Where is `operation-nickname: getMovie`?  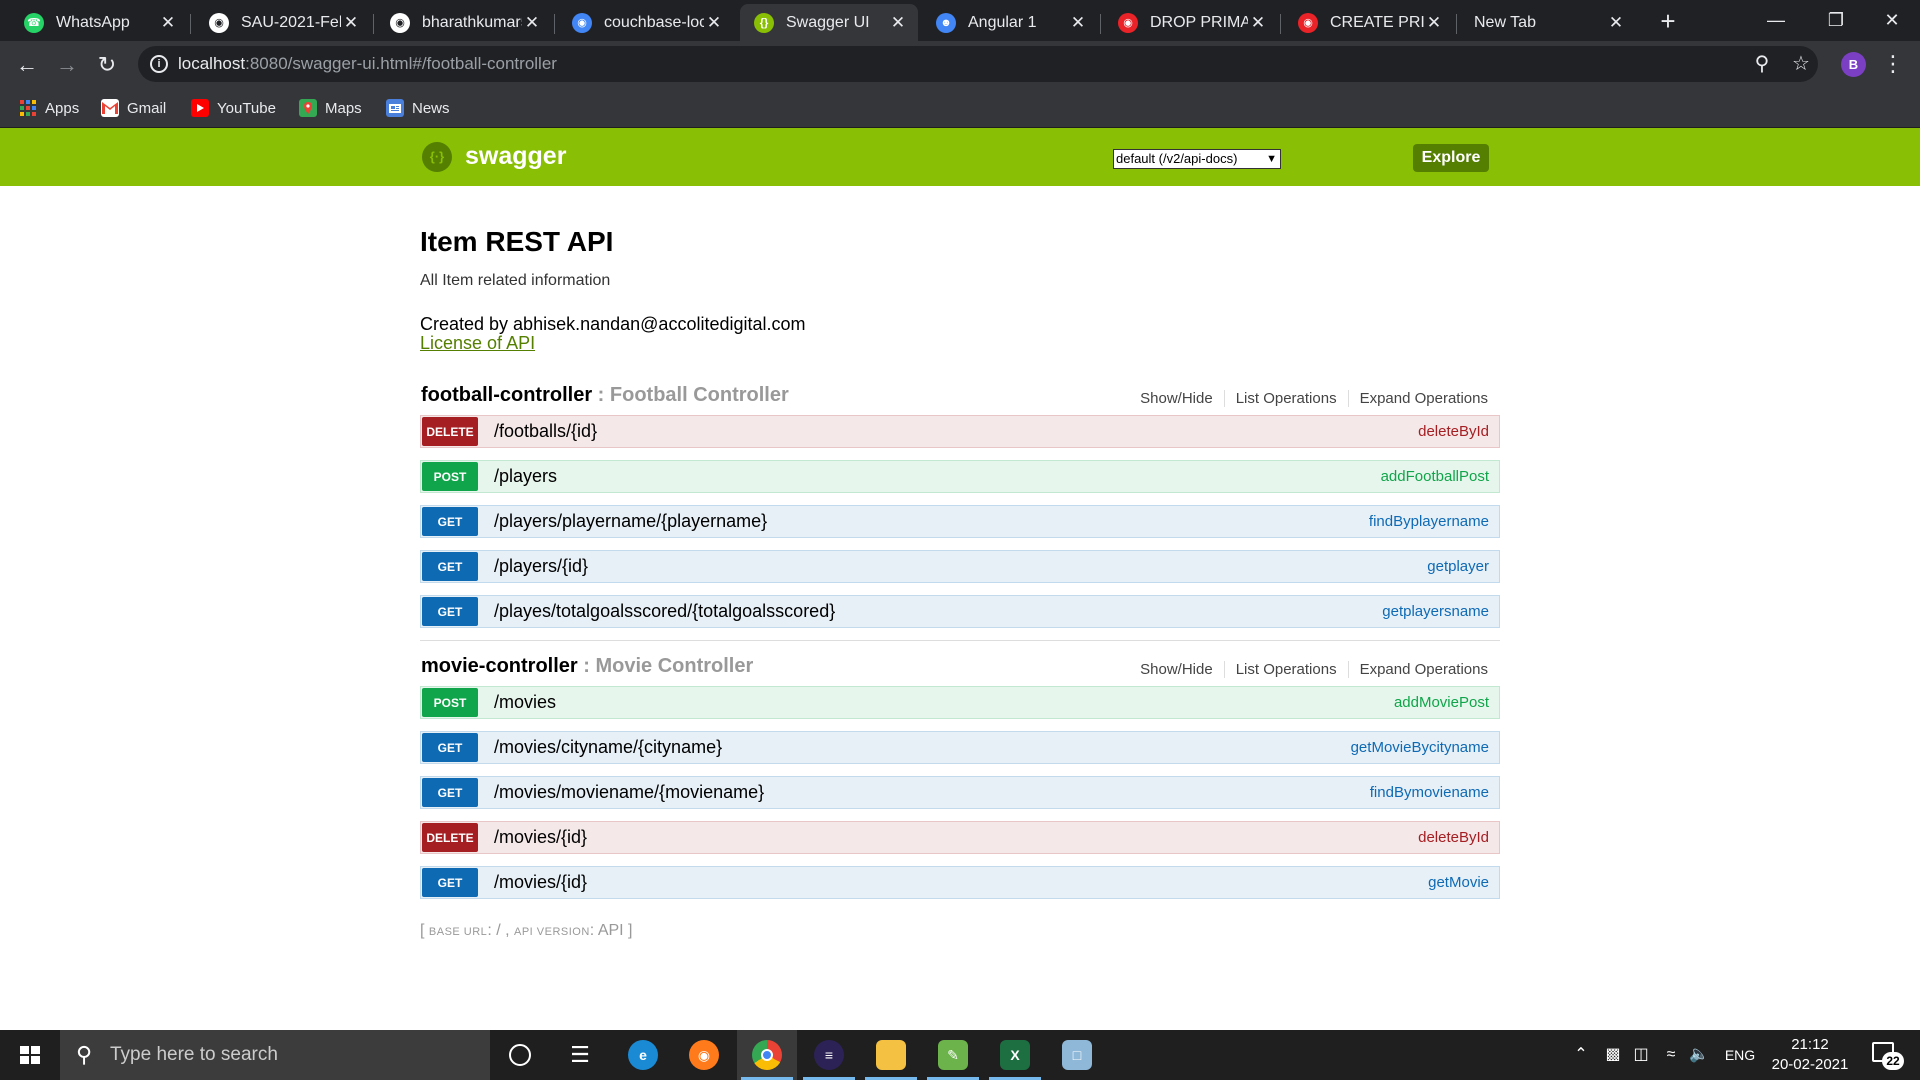 operation-nickname: getMovie is located at coordinates (1458, 882).